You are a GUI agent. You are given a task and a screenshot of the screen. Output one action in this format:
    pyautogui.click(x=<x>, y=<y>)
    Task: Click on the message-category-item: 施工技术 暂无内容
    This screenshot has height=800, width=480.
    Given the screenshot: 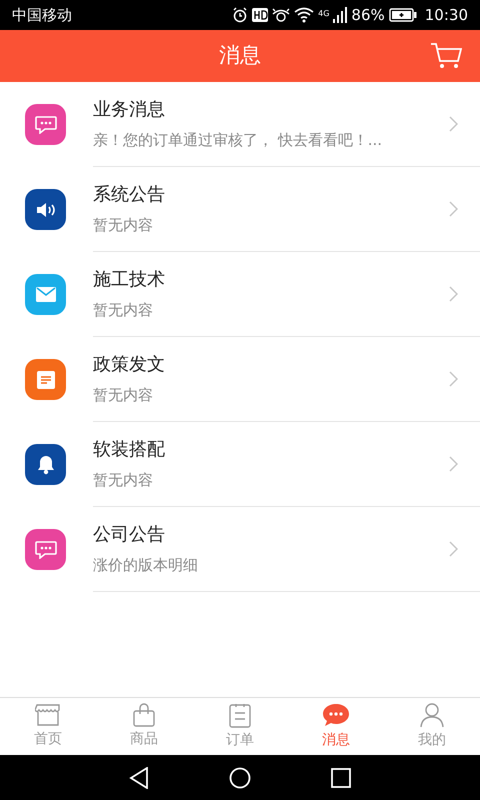 What is the action you would take?
    pyautogui.click(x=240, y=294)
    